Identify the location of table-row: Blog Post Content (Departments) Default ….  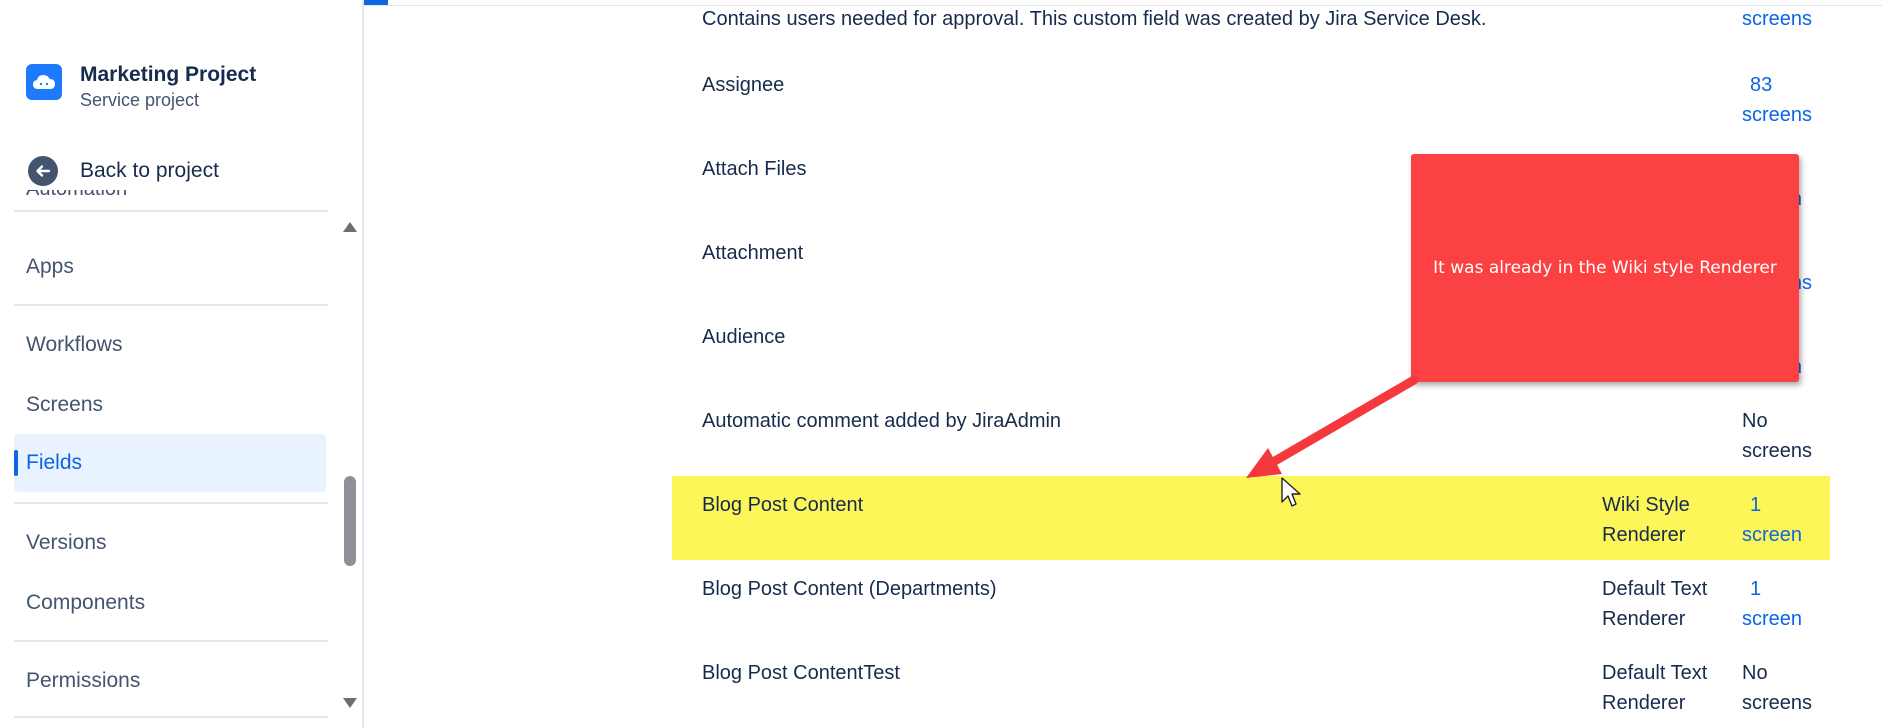
(1277, 602).